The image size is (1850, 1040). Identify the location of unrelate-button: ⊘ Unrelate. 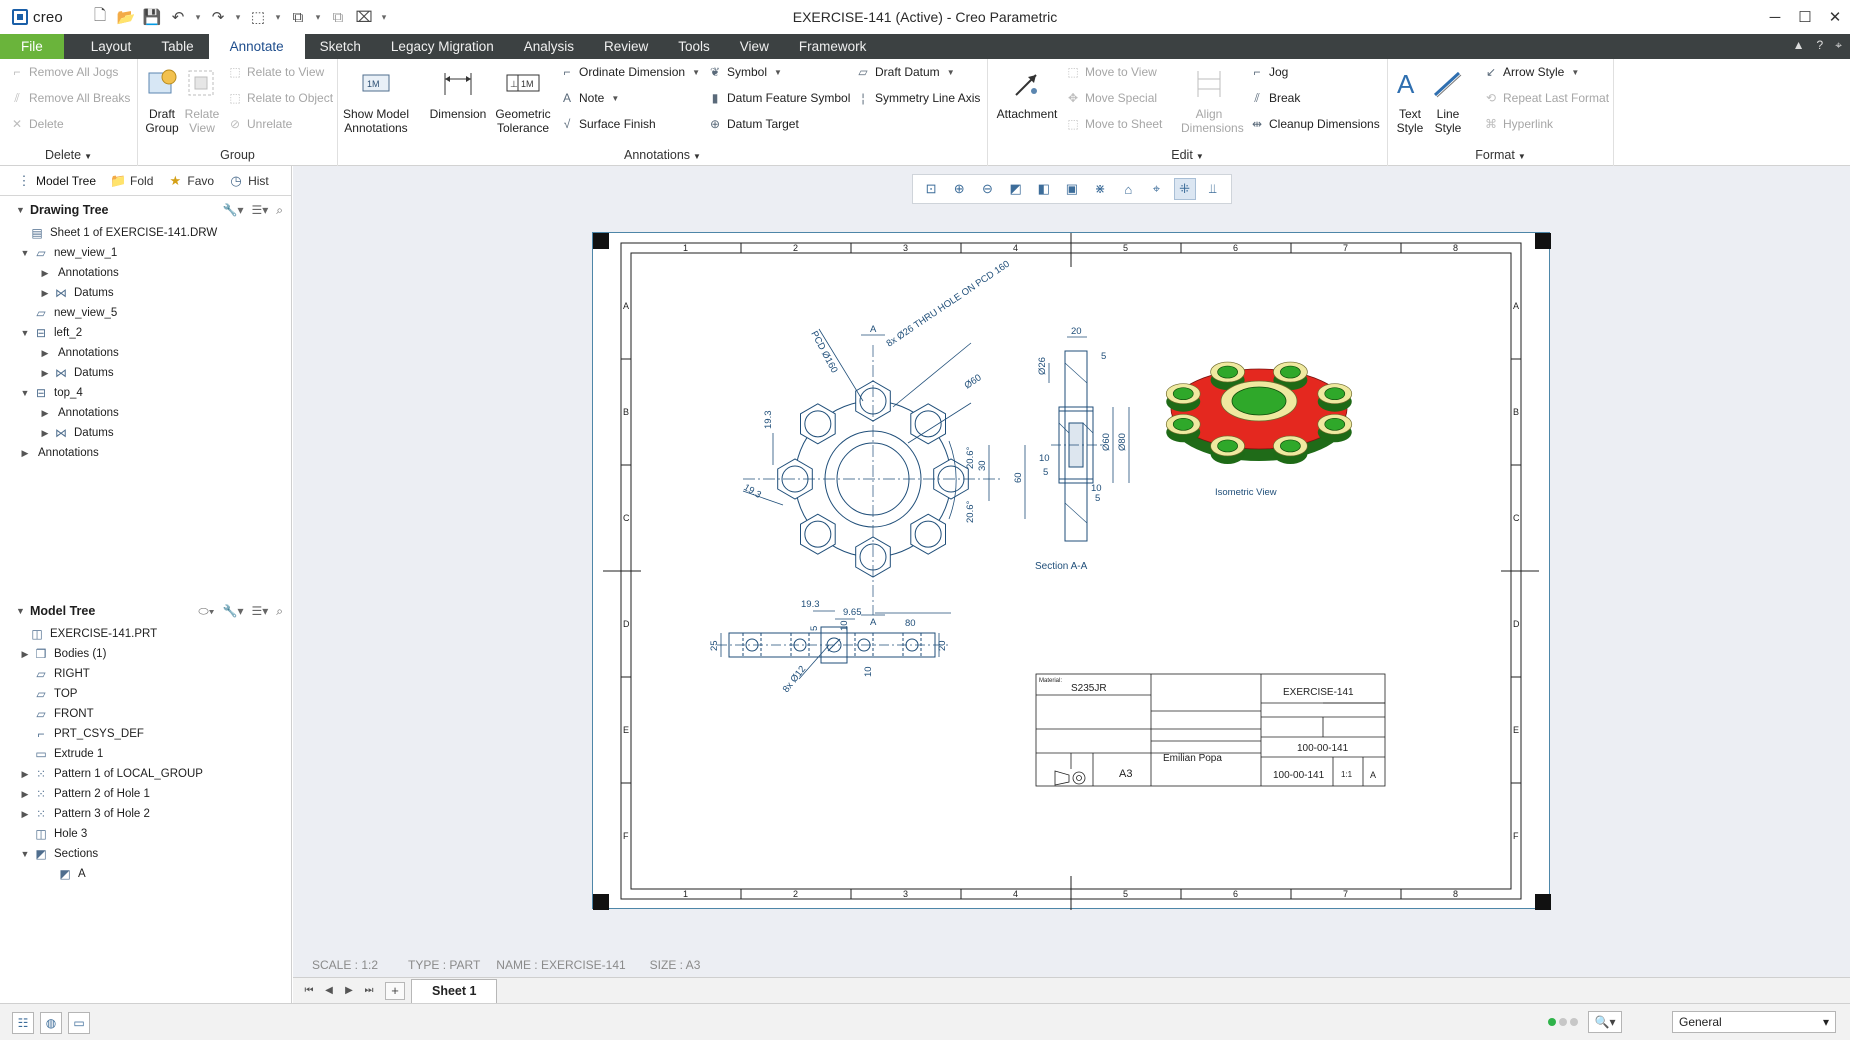
(260, 124).